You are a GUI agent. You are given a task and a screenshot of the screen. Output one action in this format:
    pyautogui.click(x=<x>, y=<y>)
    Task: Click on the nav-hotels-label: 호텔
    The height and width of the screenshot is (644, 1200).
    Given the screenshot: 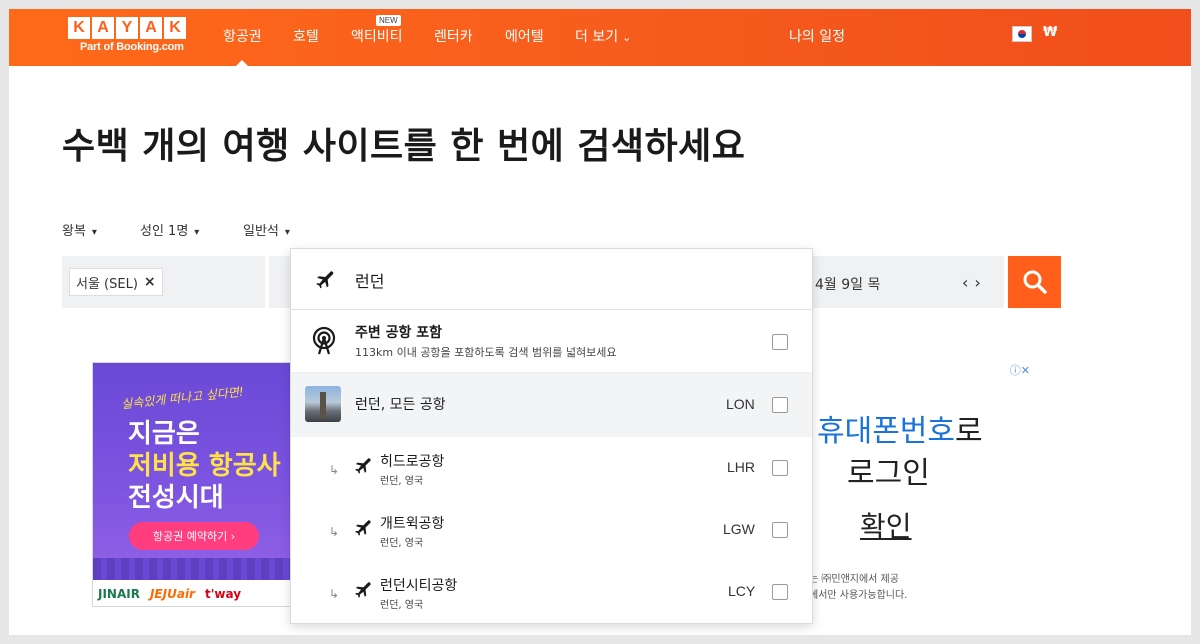 What is the action you would take?
    pyautogui.click(x=306, y=37)
    